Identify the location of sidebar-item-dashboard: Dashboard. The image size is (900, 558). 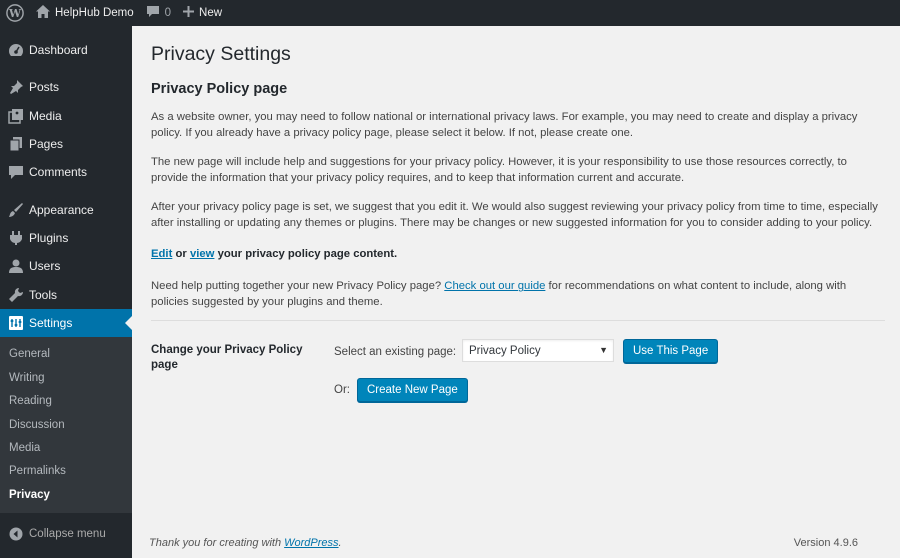
(66, 50).